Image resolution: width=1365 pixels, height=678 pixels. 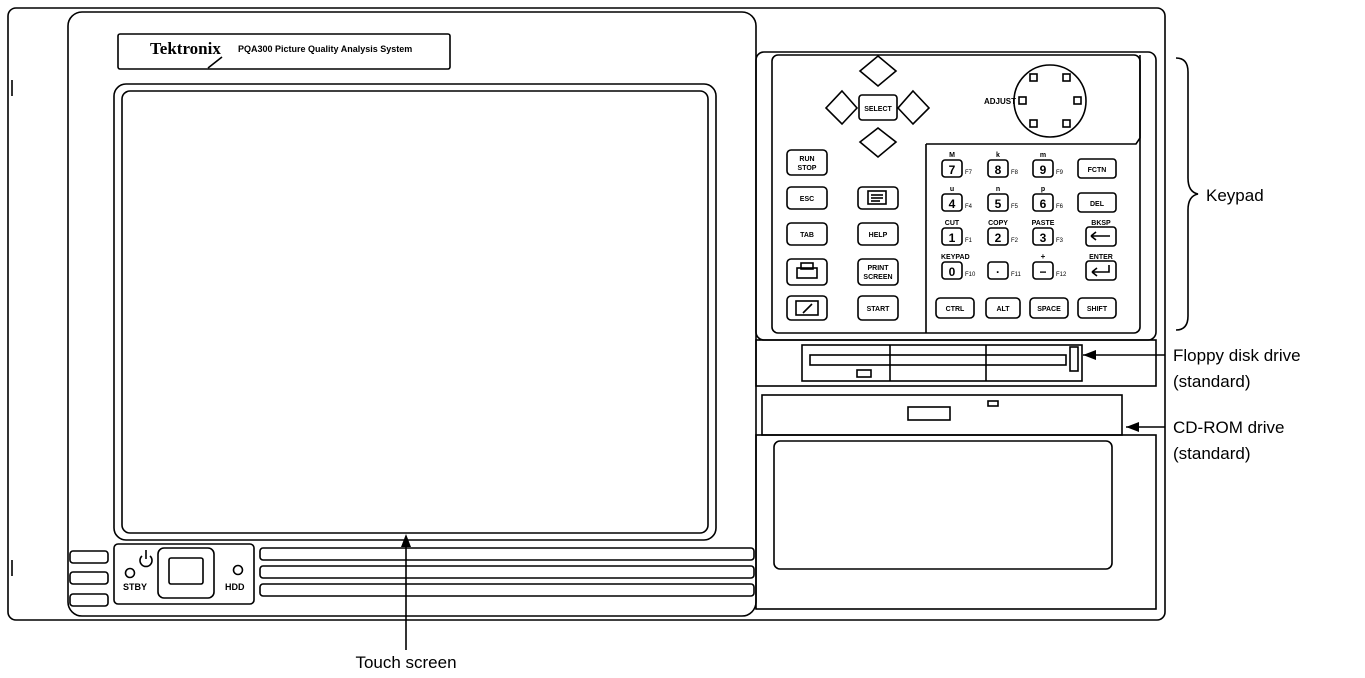 What do you see at coordinates (998, 155) in the screenshot?
I see `prefix-k: k` at bounding box center [998, 155].